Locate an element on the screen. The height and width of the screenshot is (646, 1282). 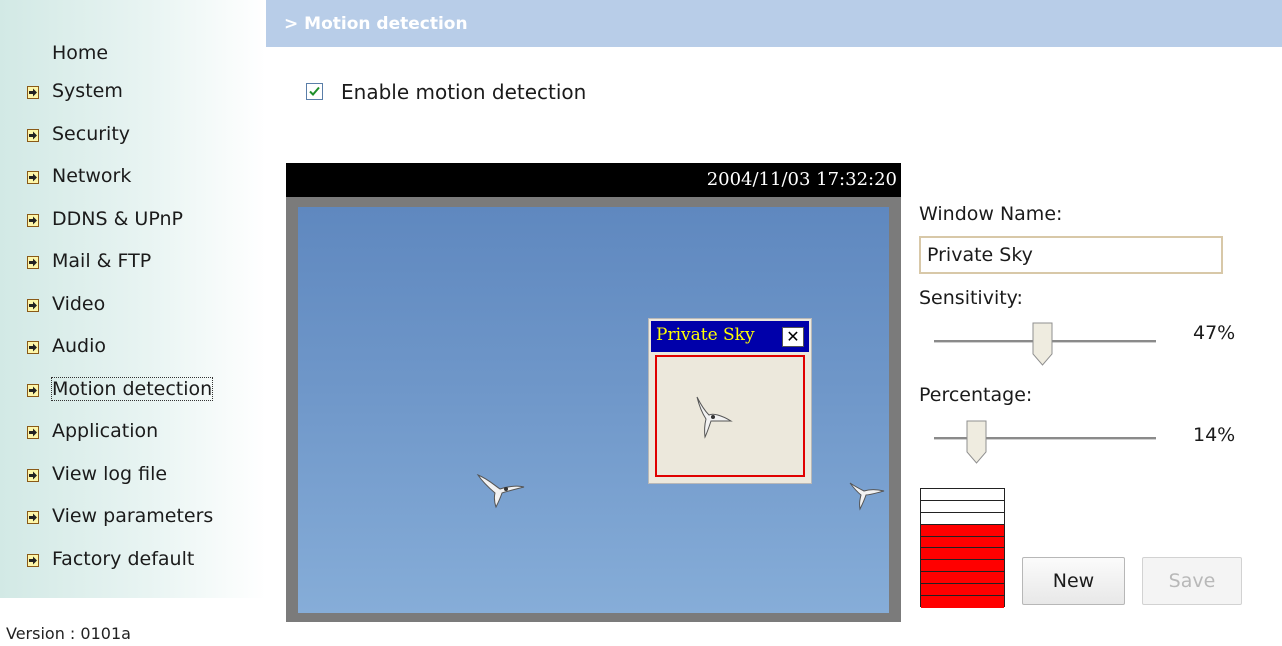
enable-motion-label: Enable motion detection is located at coordinates (464, 92).